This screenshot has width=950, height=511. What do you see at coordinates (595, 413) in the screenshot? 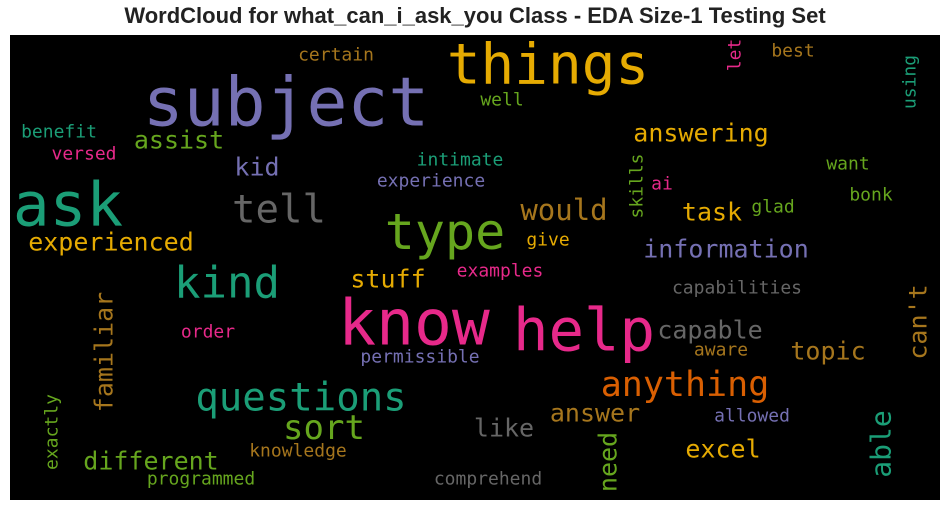
I see `word-answer: answer` at bounding box center [595, 413].